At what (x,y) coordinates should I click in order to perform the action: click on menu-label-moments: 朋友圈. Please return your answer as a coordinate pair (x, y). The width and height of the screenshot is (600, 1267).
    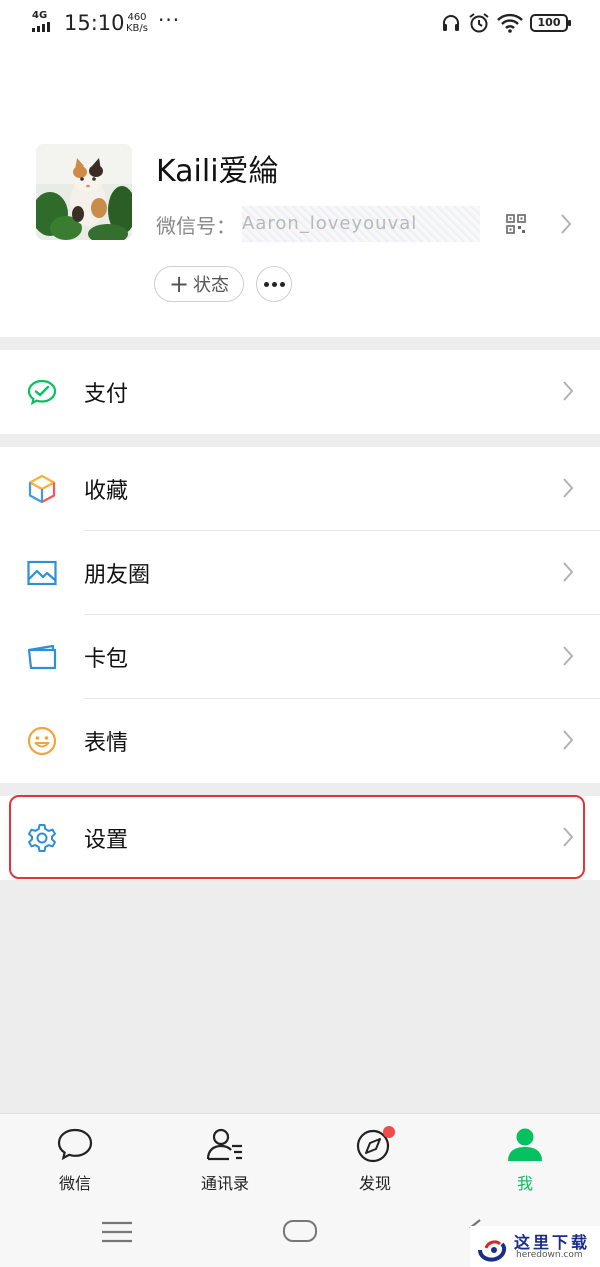
    Looking at the image, I should click on (117, 575).